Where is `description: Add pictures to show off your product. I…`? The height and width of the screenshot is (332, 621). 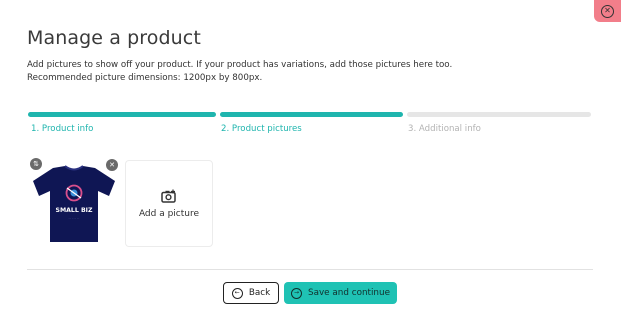
description: Add pictures to show off your product. I… is located at coordinates (239, 71).